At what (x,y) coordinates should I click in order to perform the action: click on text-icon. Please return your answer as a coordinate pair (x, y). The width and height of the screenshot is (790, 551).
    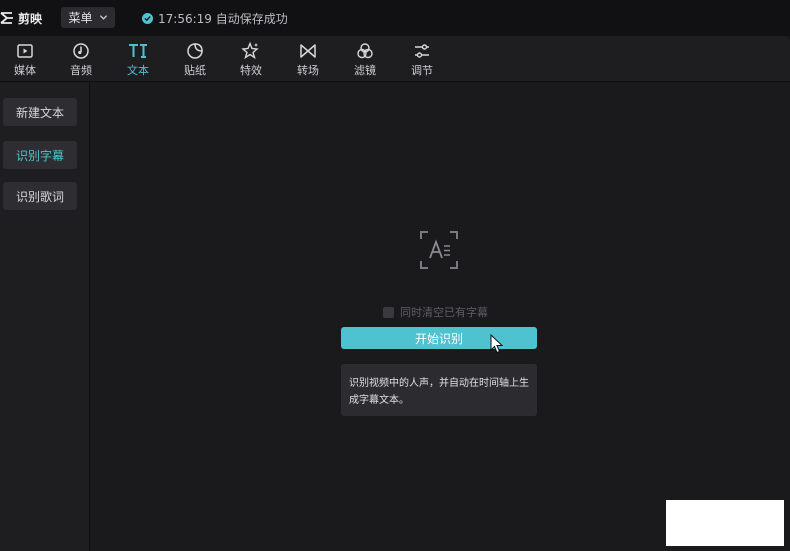
    Looking at the image, I should click on (138, 51).